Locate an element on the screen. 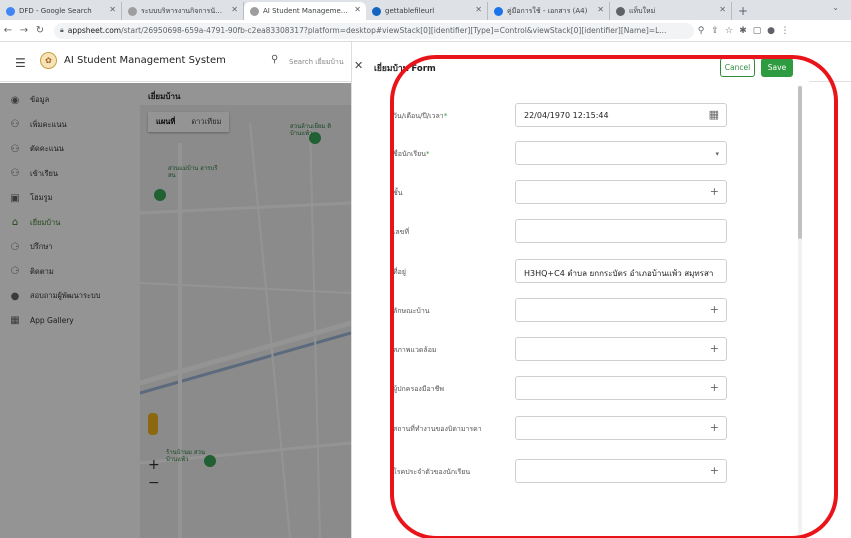  google-icon is located at coordinates (10, 11).